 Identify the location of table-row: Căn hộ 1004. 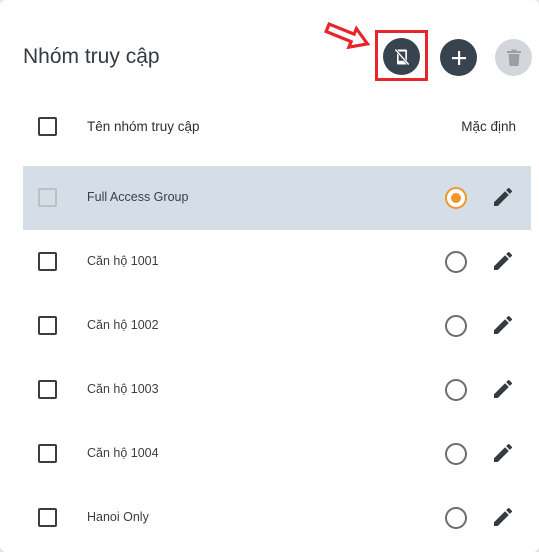
(277, 454).